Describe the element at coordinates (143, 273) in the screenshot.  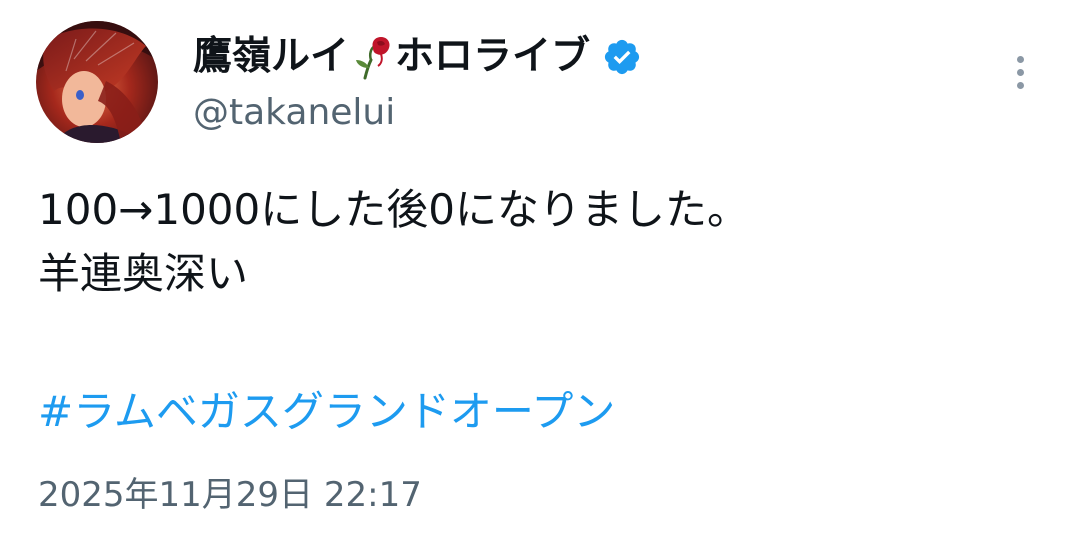
I see `tweet-text-line: 羊連奥深い` at that location.